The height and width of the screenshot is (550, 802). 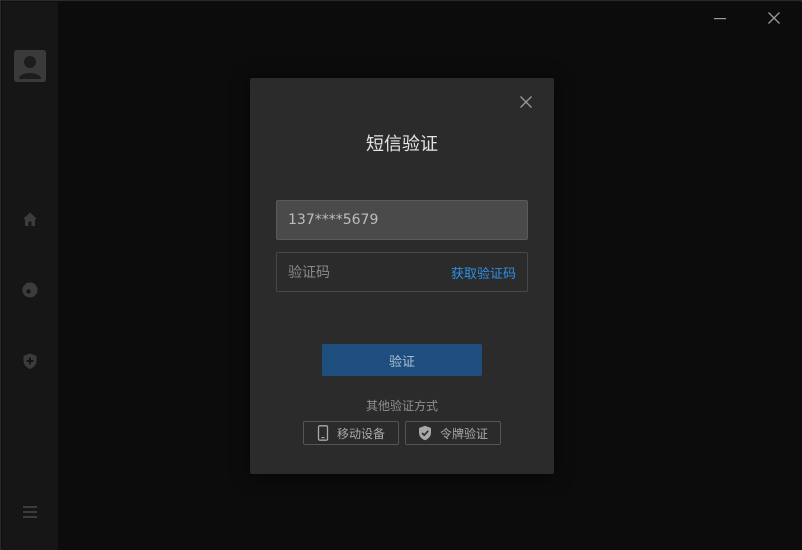 I want to click on disc-icon, so click(x=30, y=290).